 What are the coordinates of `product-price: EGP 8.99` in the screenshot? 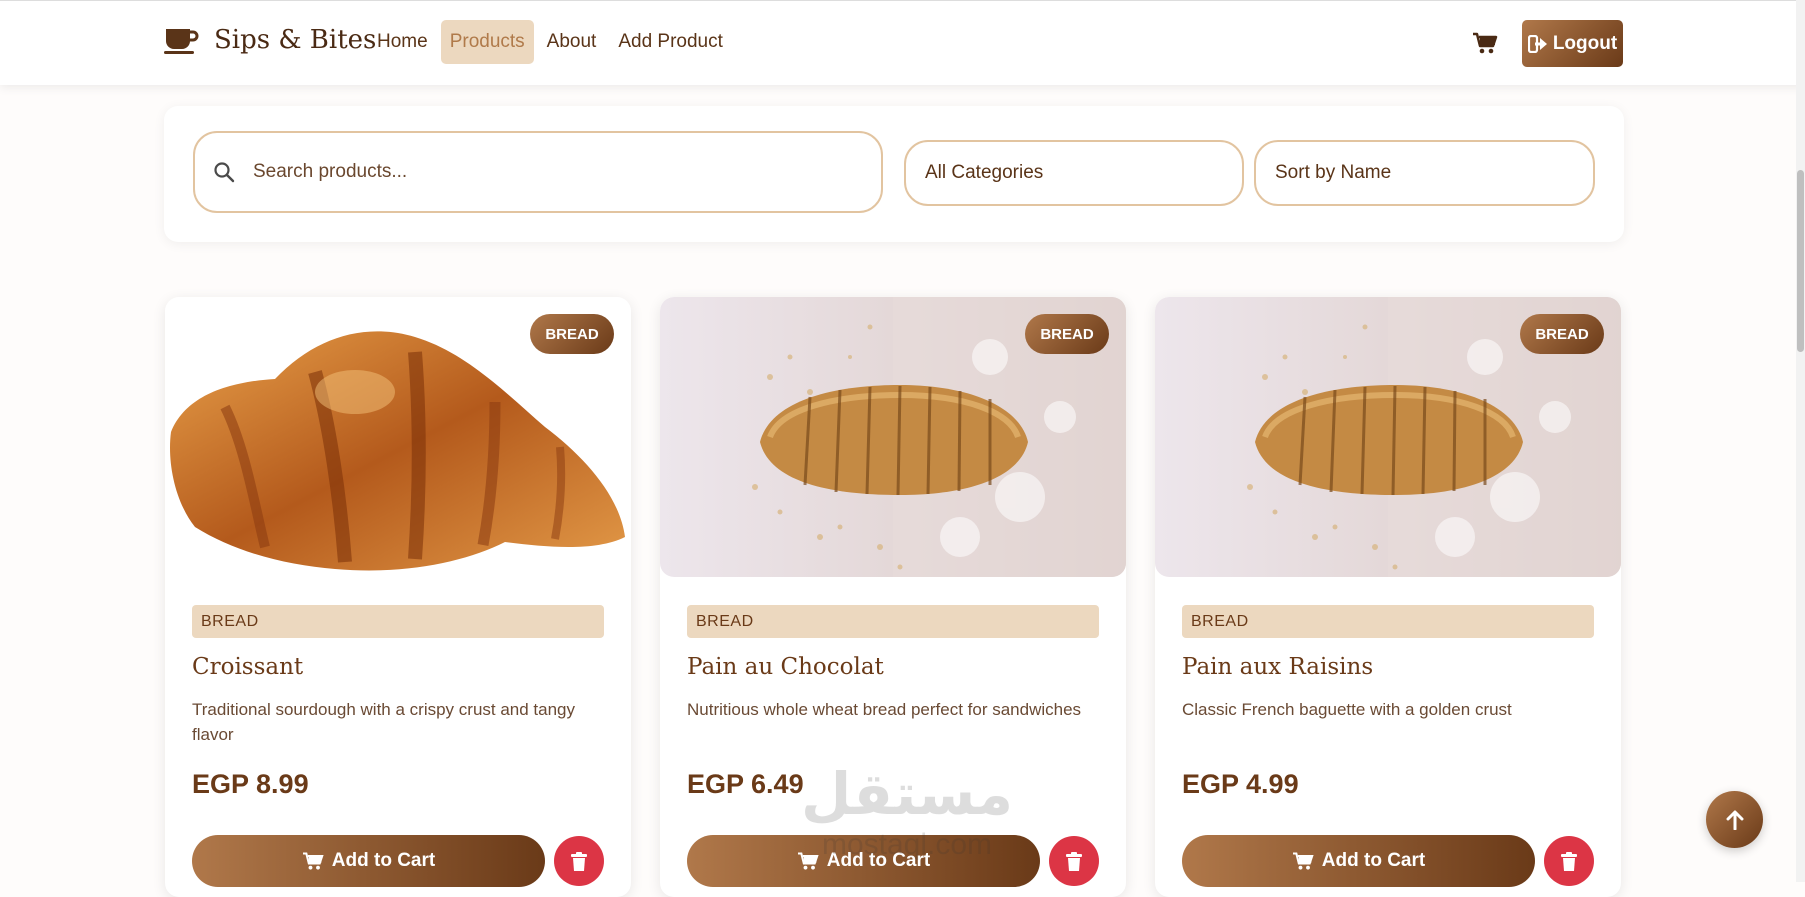 It's located at (250, 784).